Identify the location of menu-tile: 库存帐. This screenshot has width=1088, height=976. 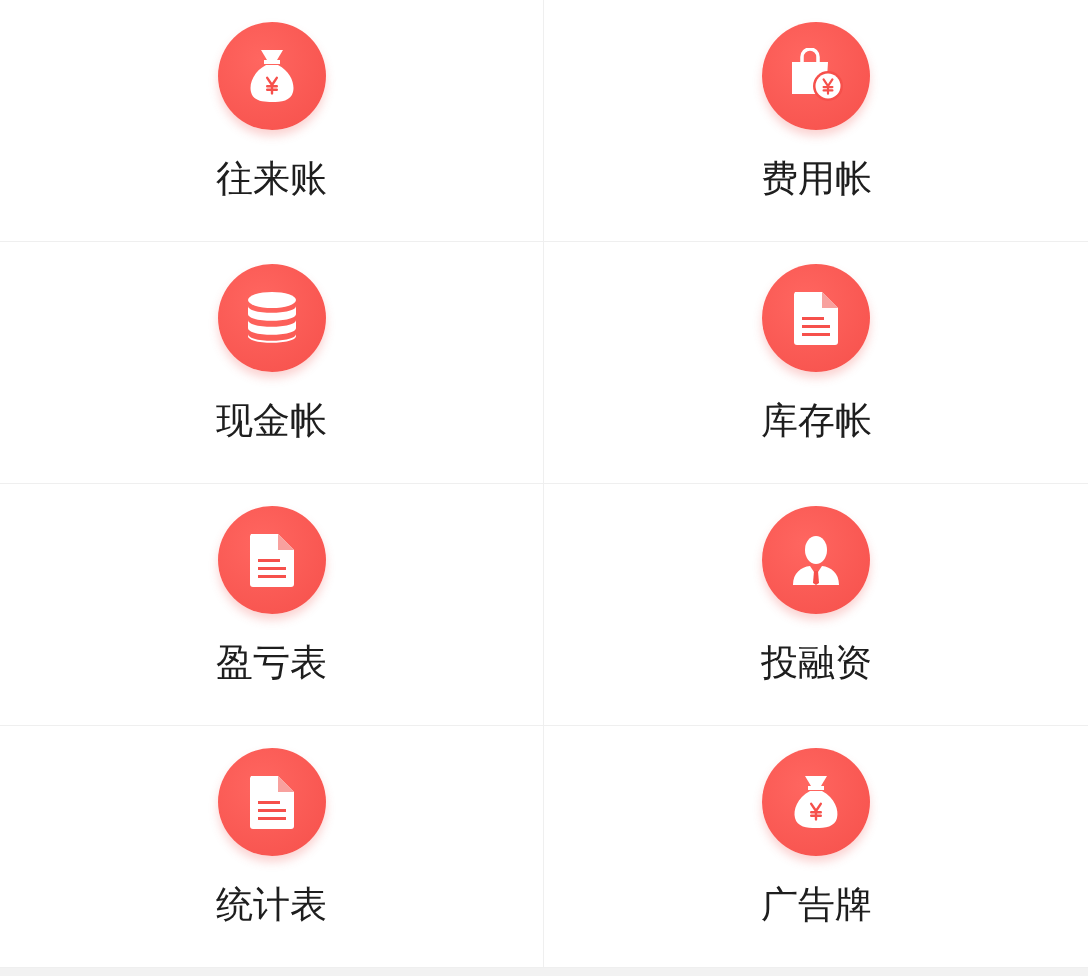
(816, 363).